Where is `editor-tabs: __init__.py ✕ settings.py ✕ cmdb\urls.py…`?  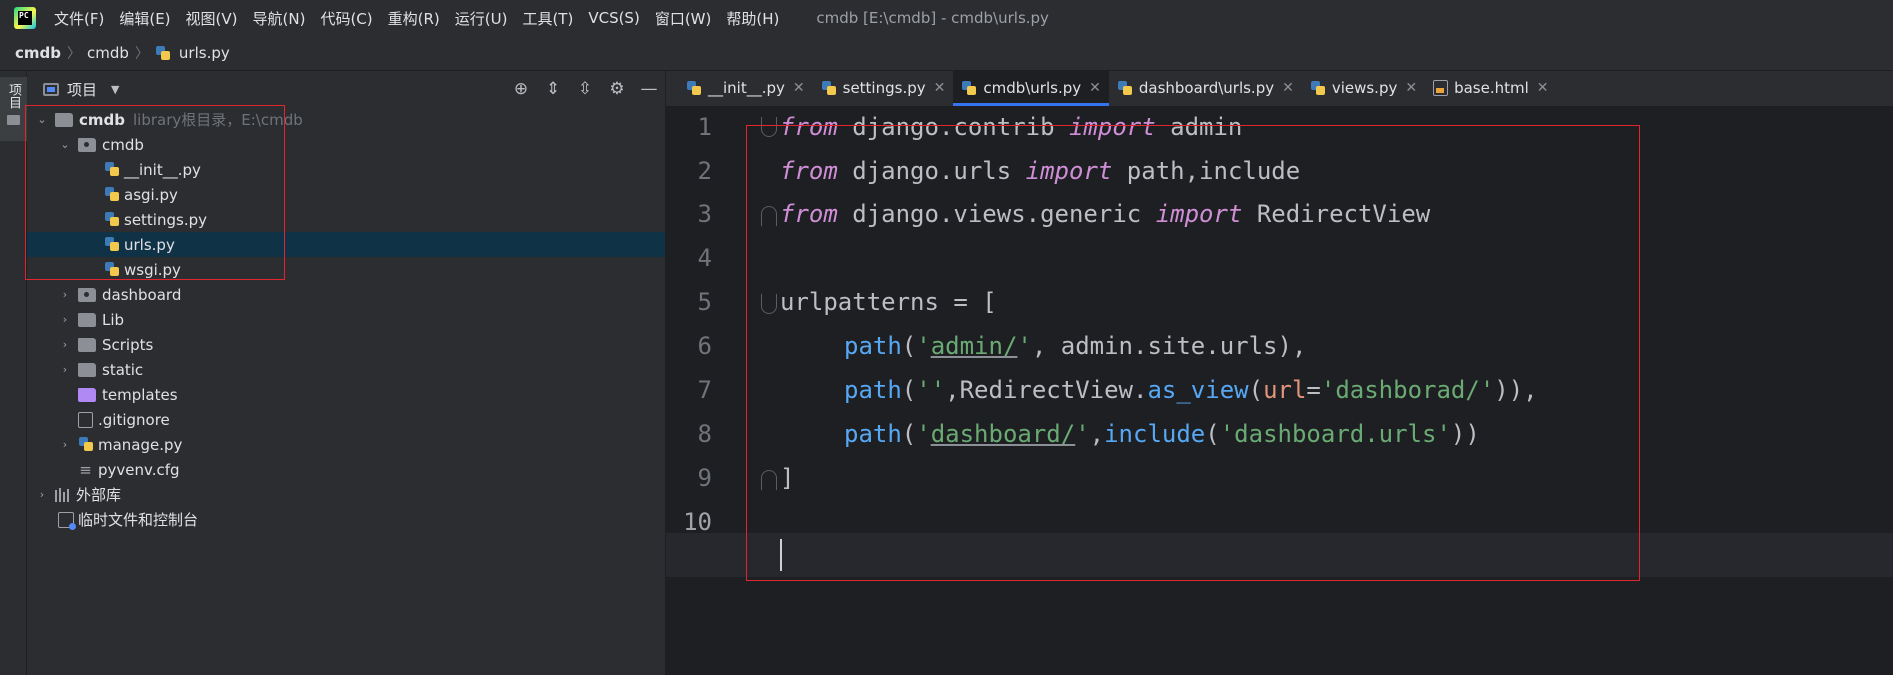 editor-tabs: __init__.py ✕ settings.py ✕ cmdb\urls.py… is located at coordinates (1279, 88).